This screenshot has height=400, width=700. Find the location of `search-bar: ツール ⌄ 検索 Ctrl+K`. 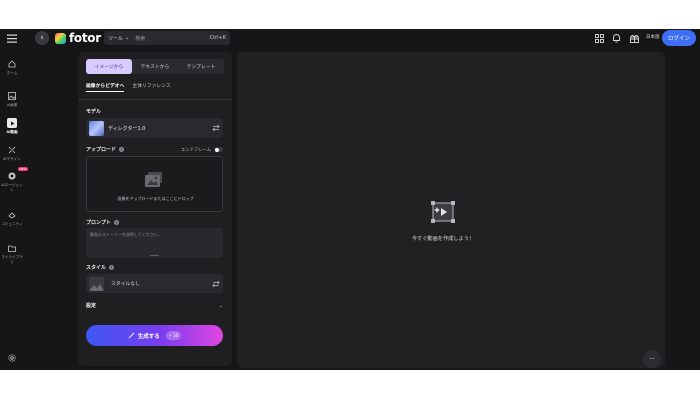

search-bar: ツール ⌄ 検索 Ctrl+K is located at coordinates (167, 38).